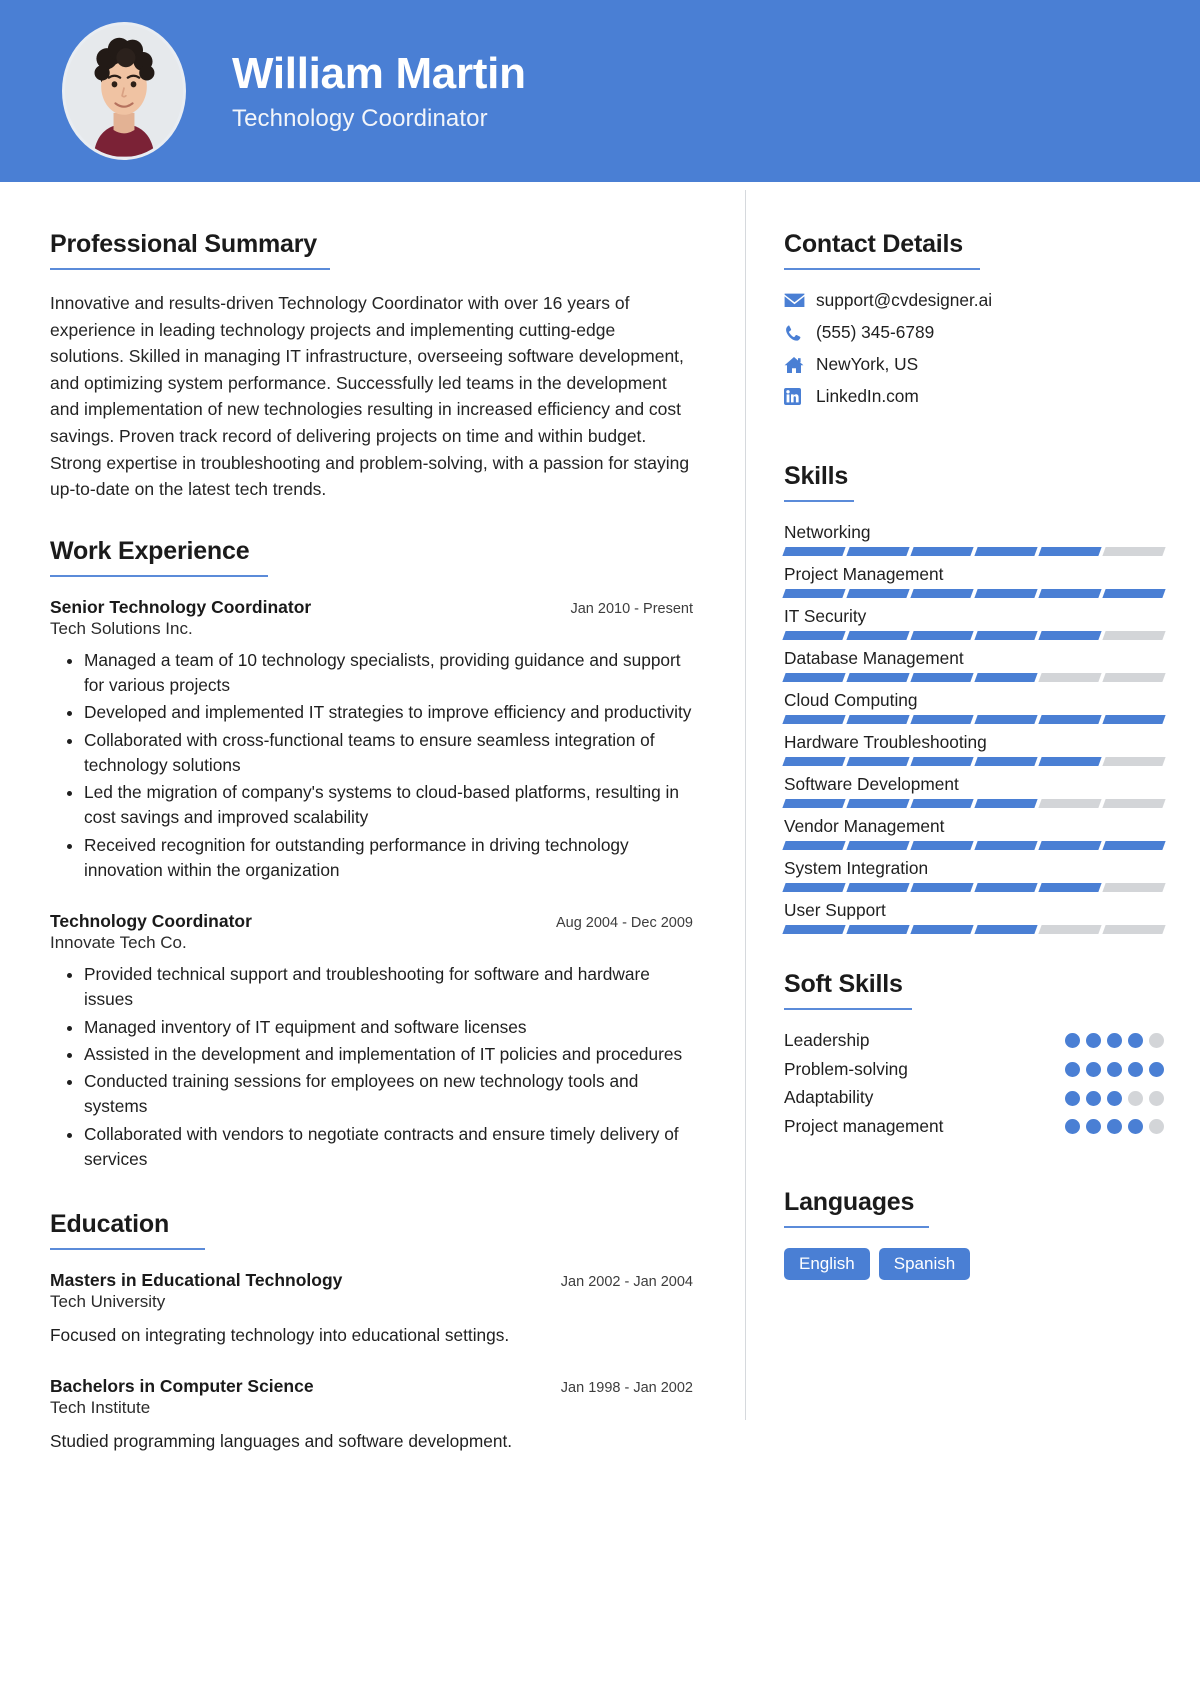  Describe the element at coordinates (797, 333) in the screenshot. I see `phone-icon` at that location.